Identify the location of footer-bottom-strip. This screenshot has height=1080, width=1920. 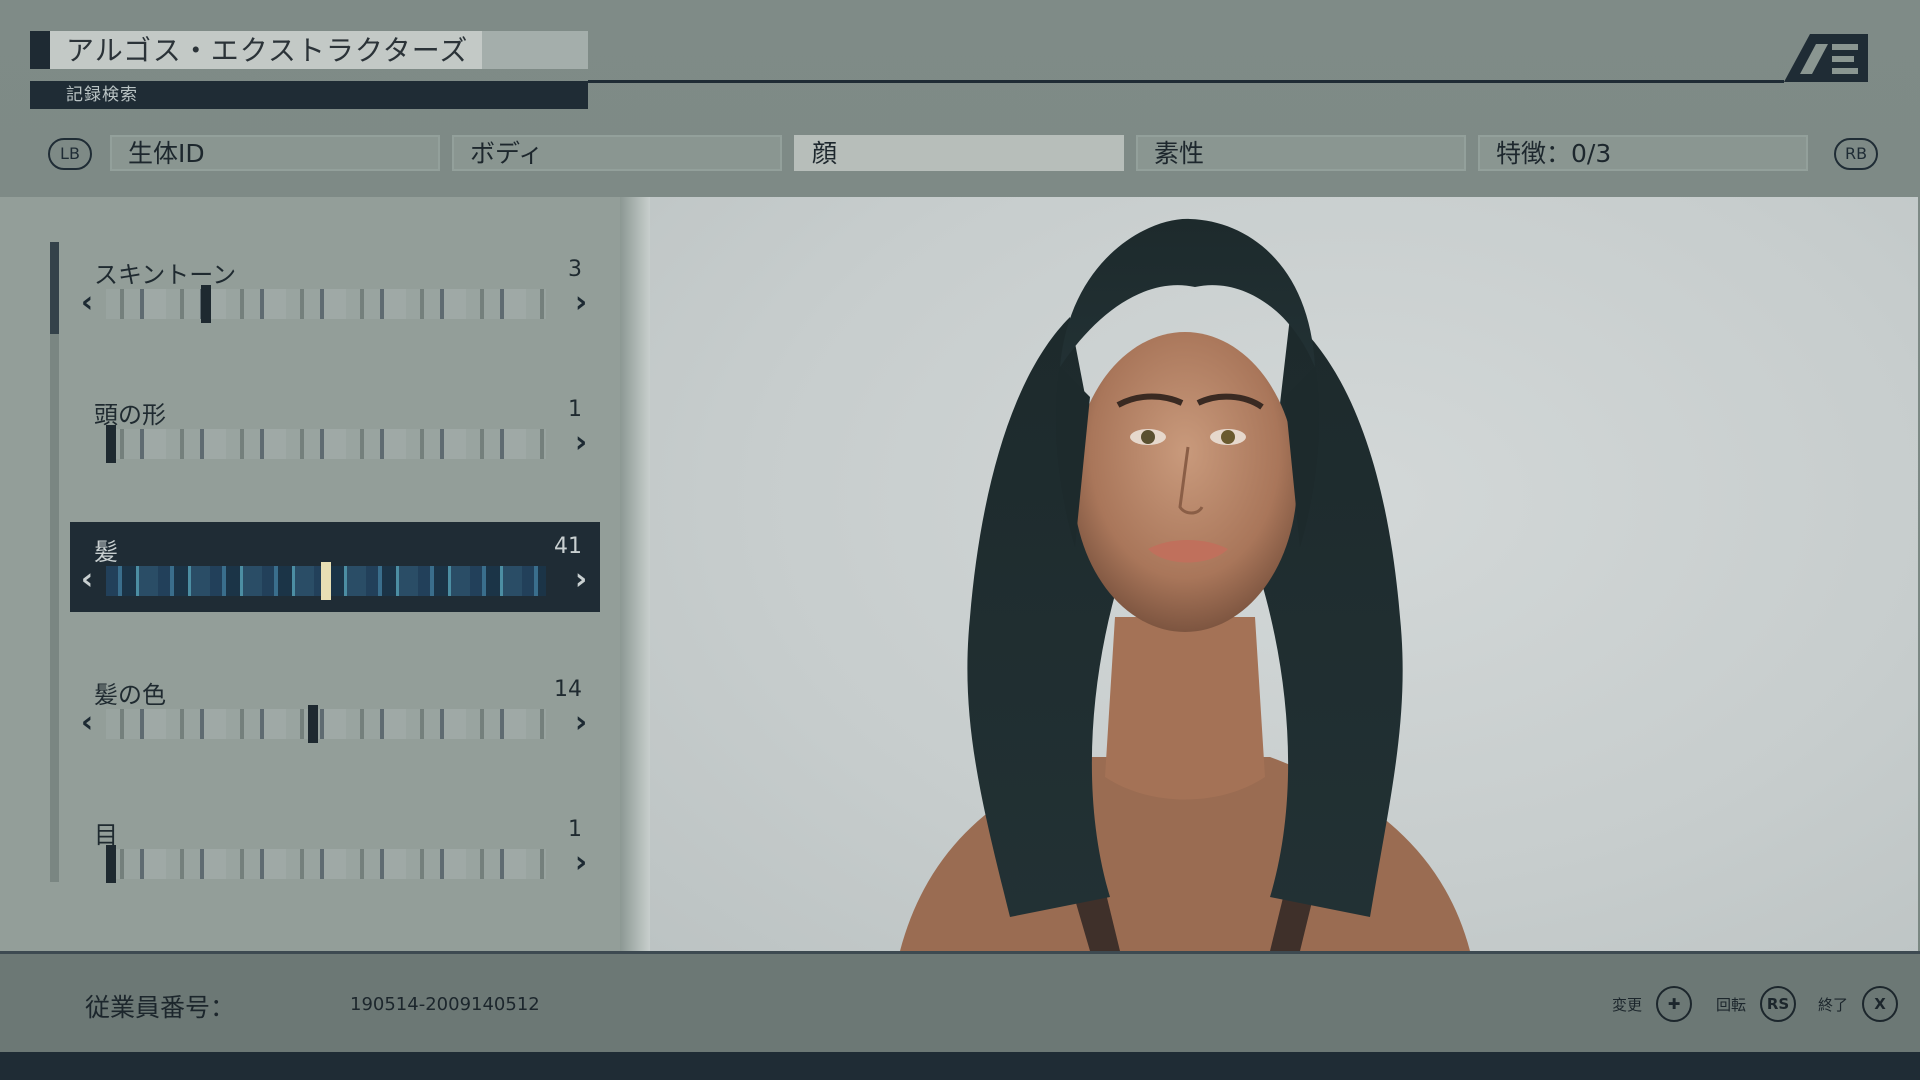
(960, 1066).